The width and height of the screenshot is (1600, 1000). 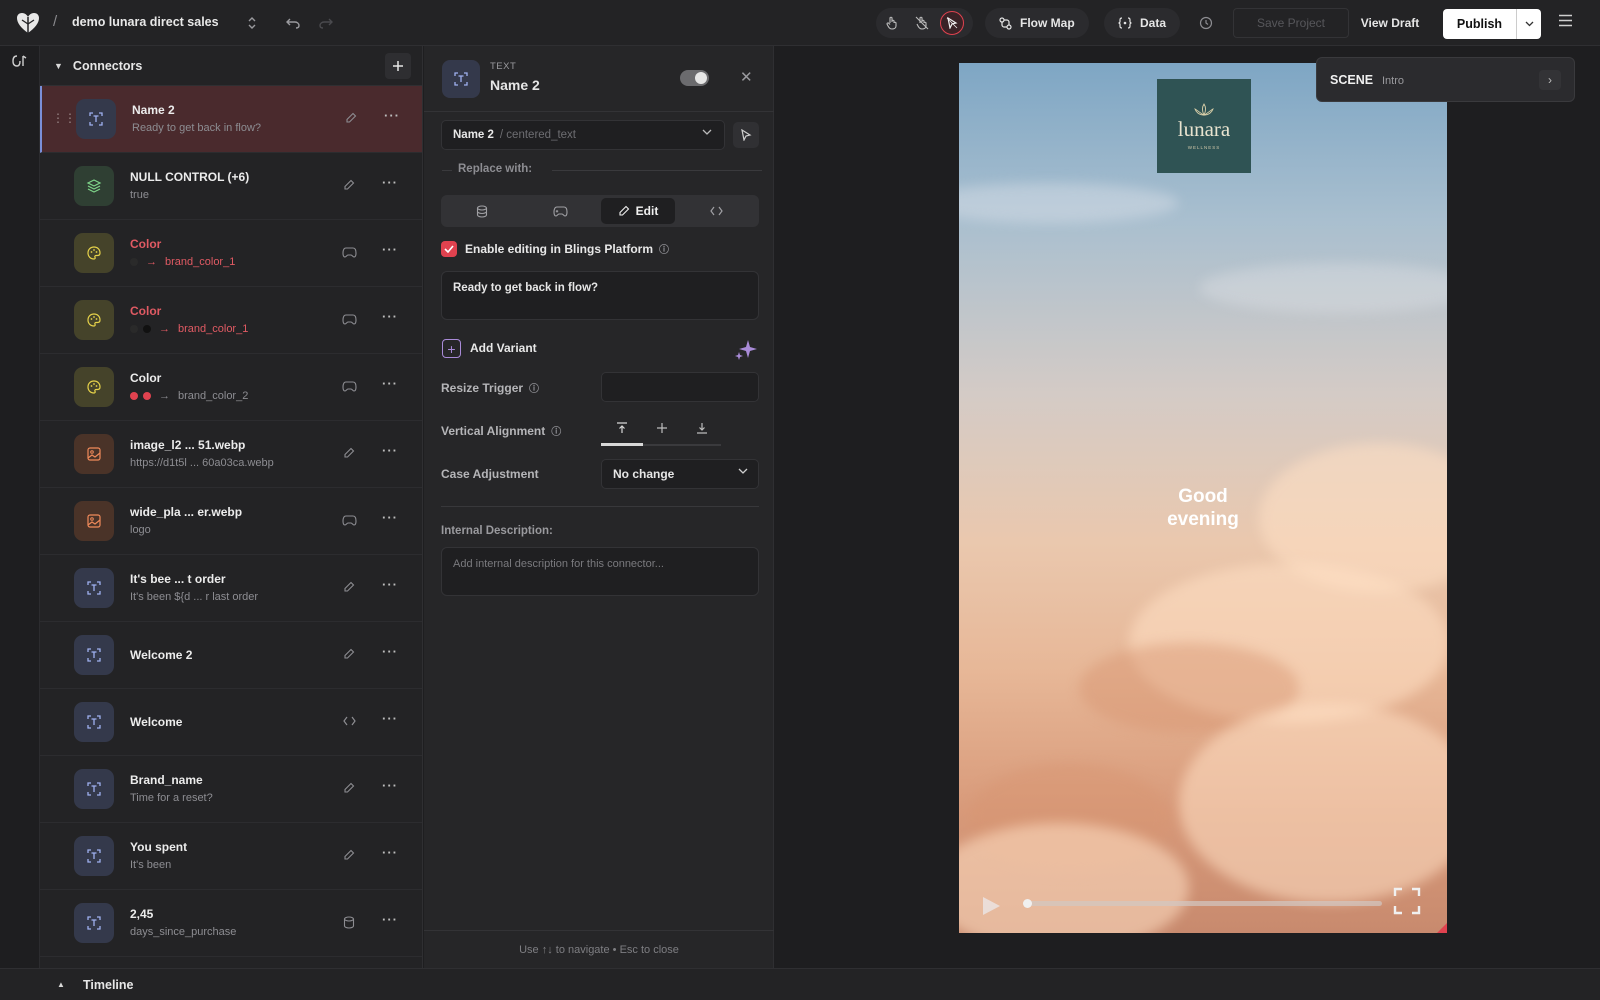 What do you see at coordinates (153, 110) in the screenshot?
I see `connector-name: Name 2` at bounding box center [153, 110].